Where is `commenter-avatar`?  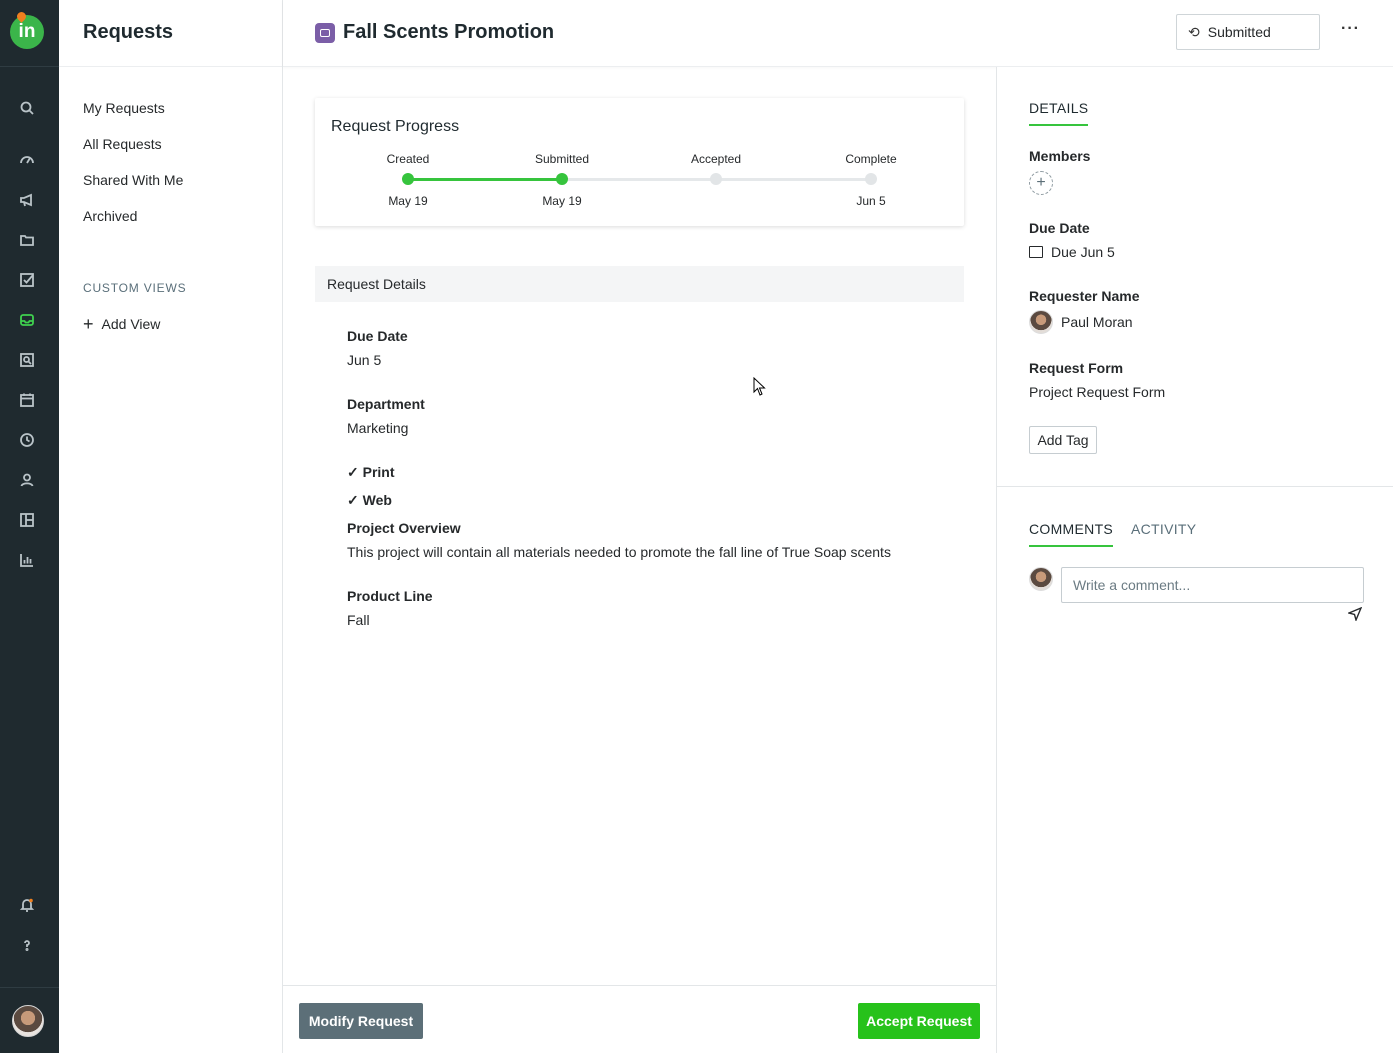
commenter-avatar is located at coordinates (1041, 579).